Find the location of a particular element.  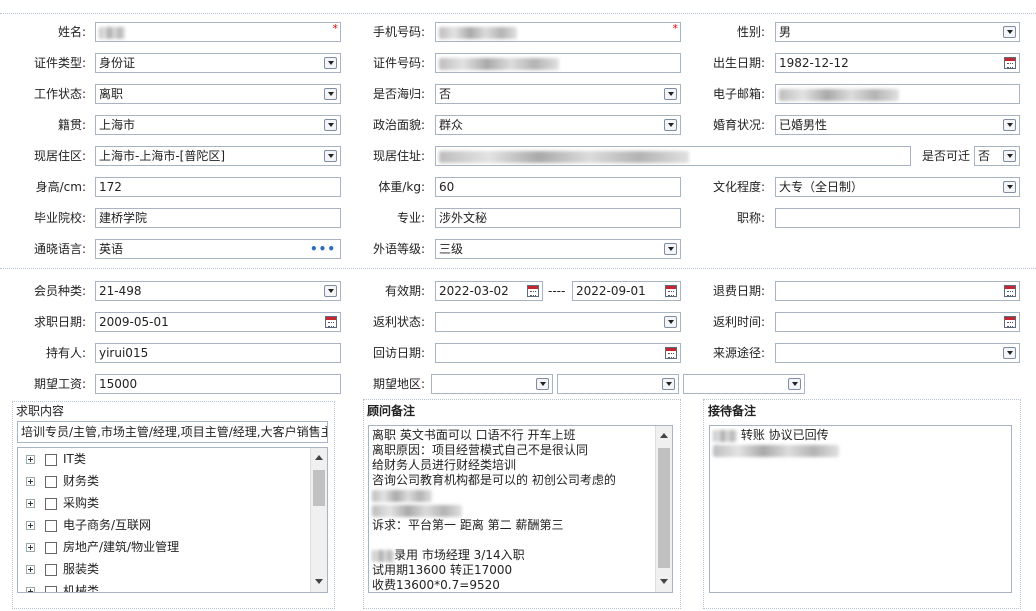

expected-area-city-select is located at coordinates (618, 384).